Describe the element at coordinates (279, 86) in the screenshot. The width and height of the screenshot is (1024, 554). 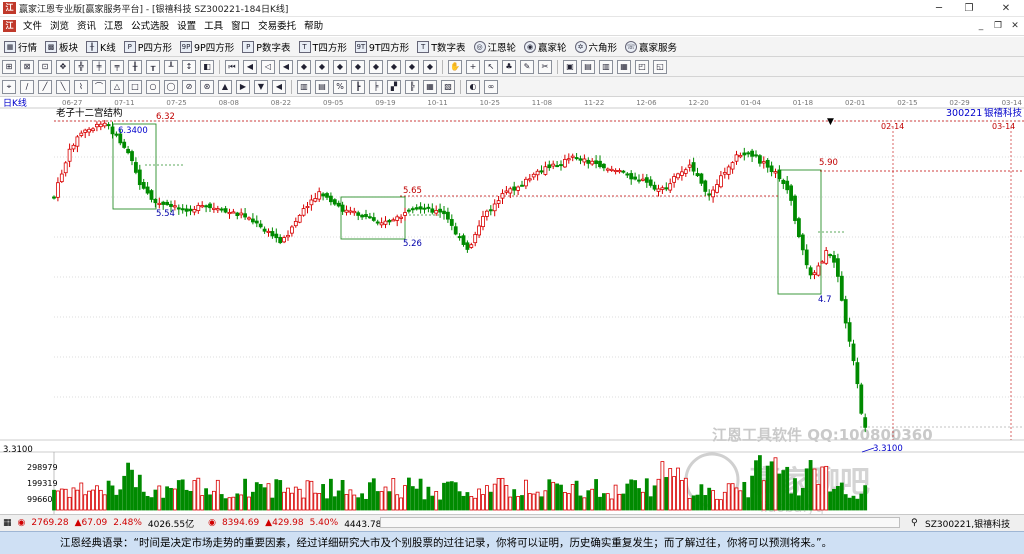
I see `draw-tool-icon-15: ◀` at that location.